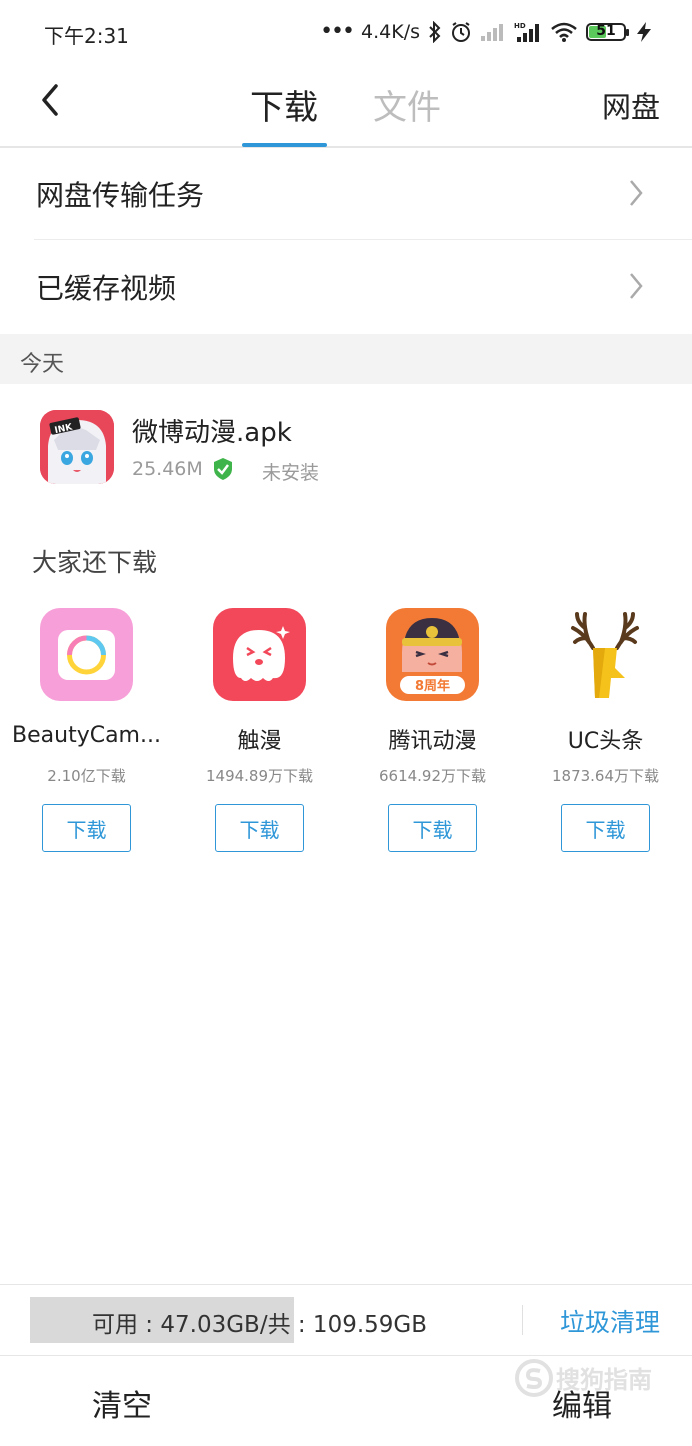  What do you see at coordinates (86, 36) in the screenshot?
I see `status-time: 下午2:31` at bounding box center [86, 36].